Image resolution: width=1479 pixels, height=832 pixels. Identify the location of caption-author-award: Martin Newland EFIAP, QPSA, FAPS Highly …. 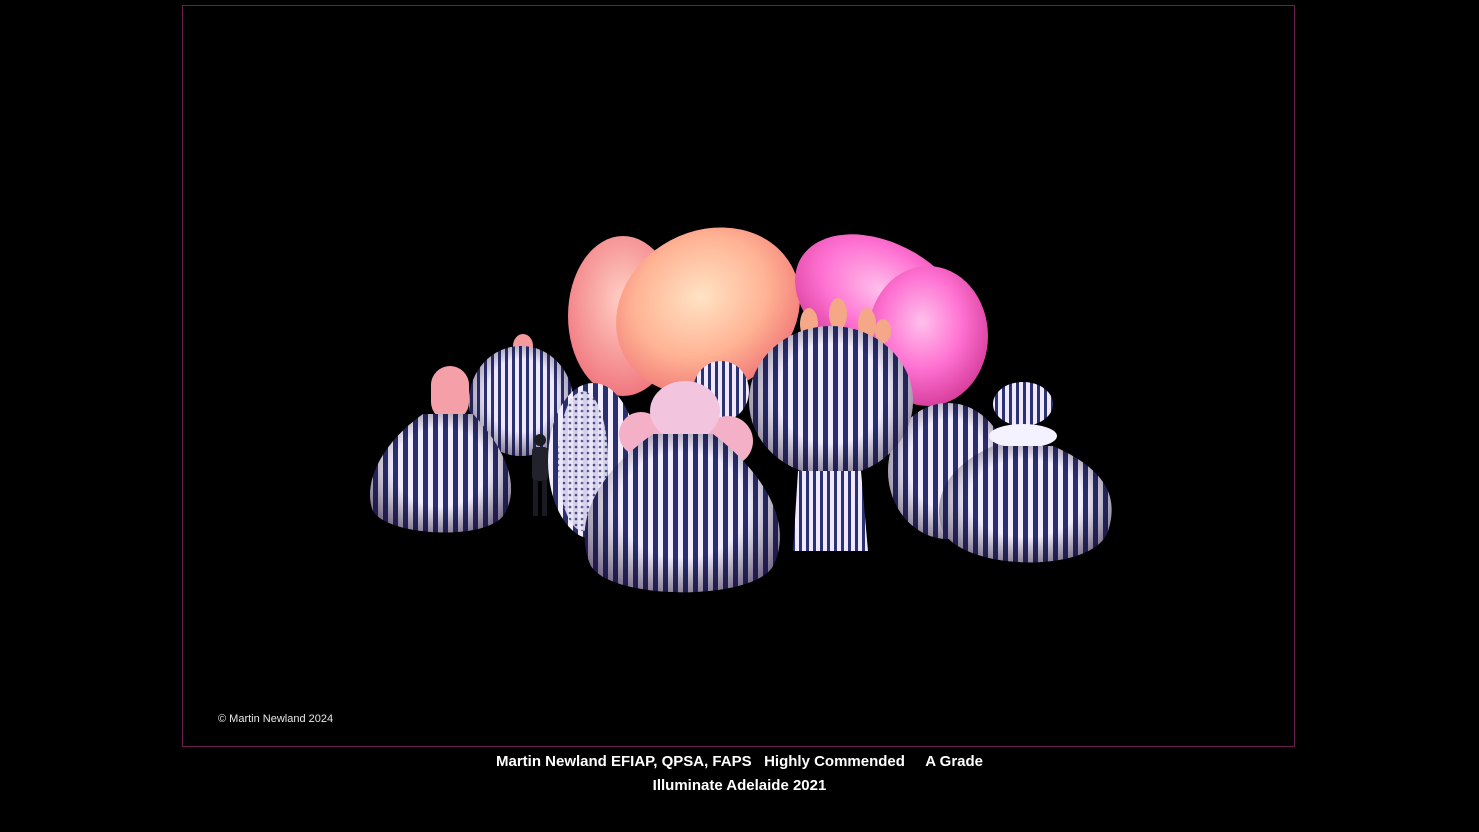
(739, 761).